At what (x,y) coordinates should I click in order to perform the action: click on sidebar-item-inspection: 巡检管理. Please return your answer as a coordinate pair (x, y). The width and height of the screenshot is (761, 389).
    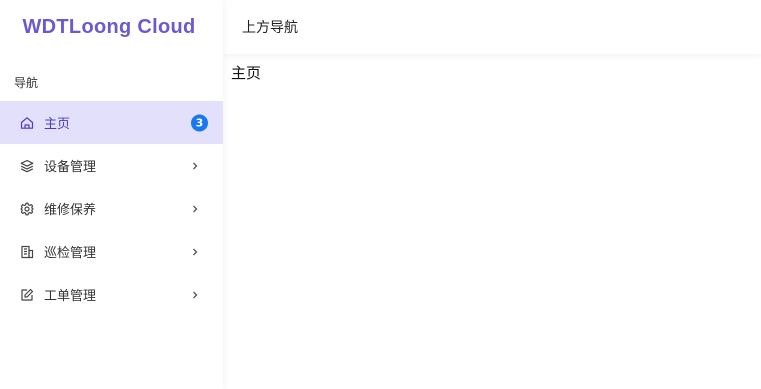
    Looking at the image, I should click on (111, 251).